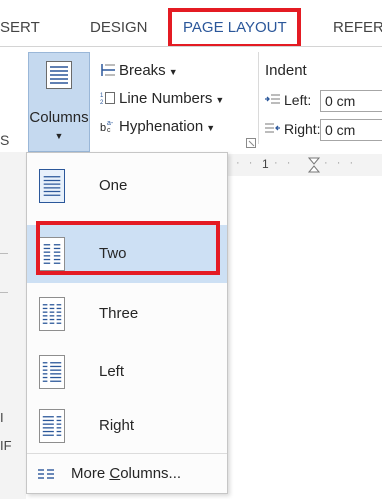 This screenshot has height=499, width=382. I want to click on three-columns-icon, so click(52, 314).